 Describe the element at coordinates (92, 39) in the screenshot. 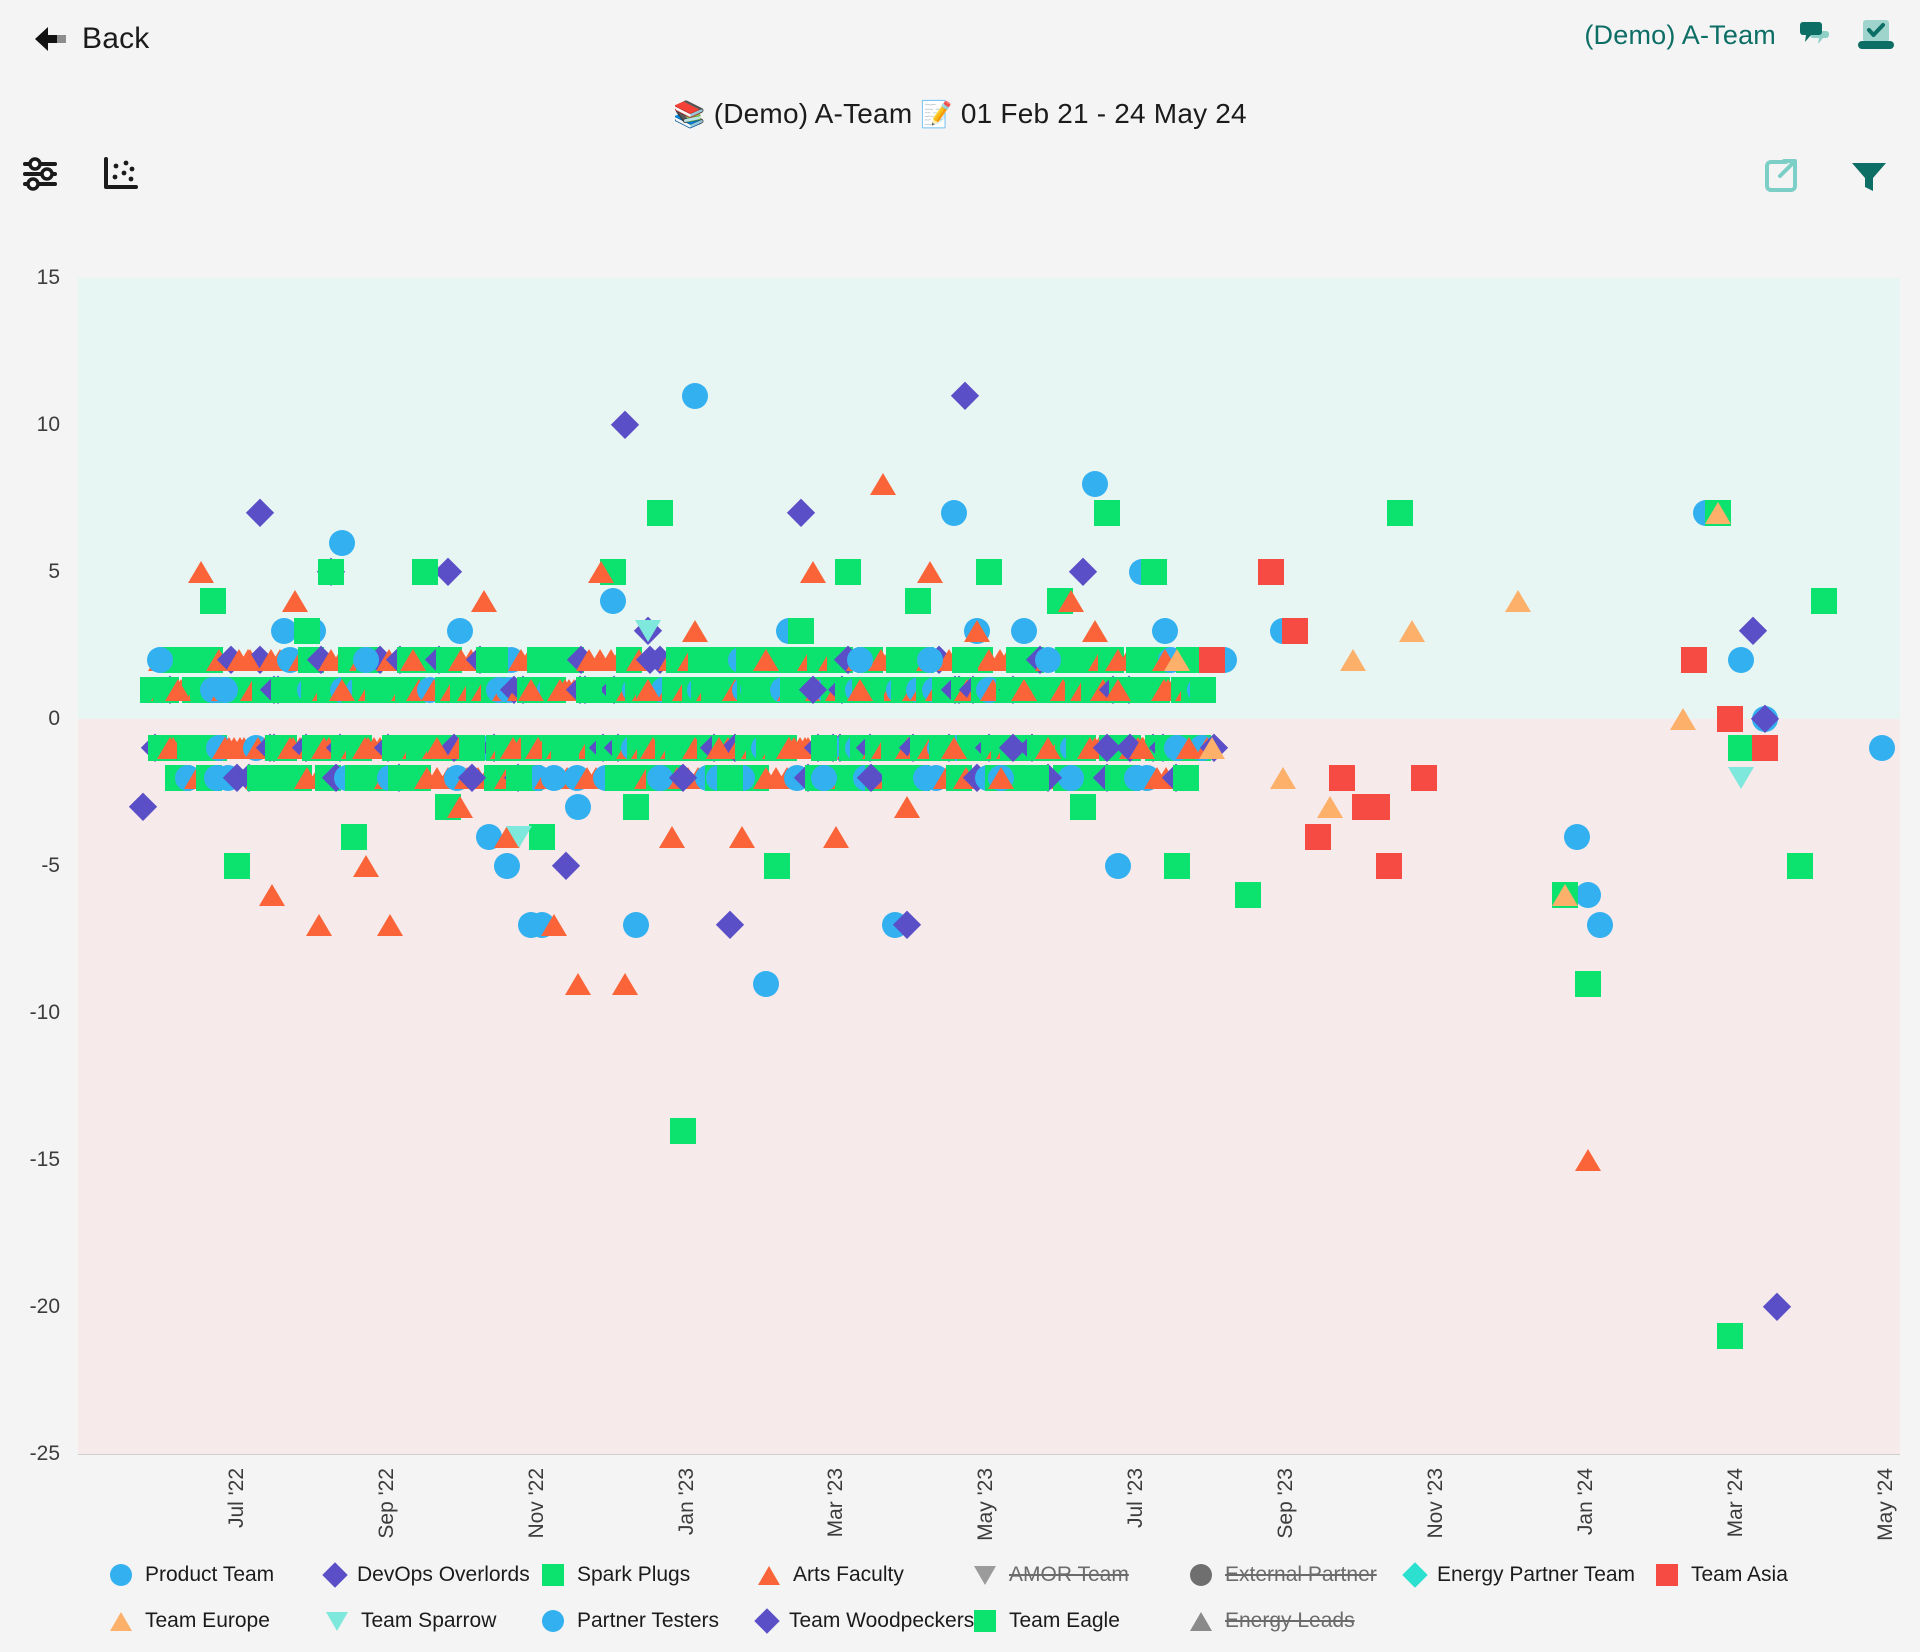

I see `back-button: Back` at that location.